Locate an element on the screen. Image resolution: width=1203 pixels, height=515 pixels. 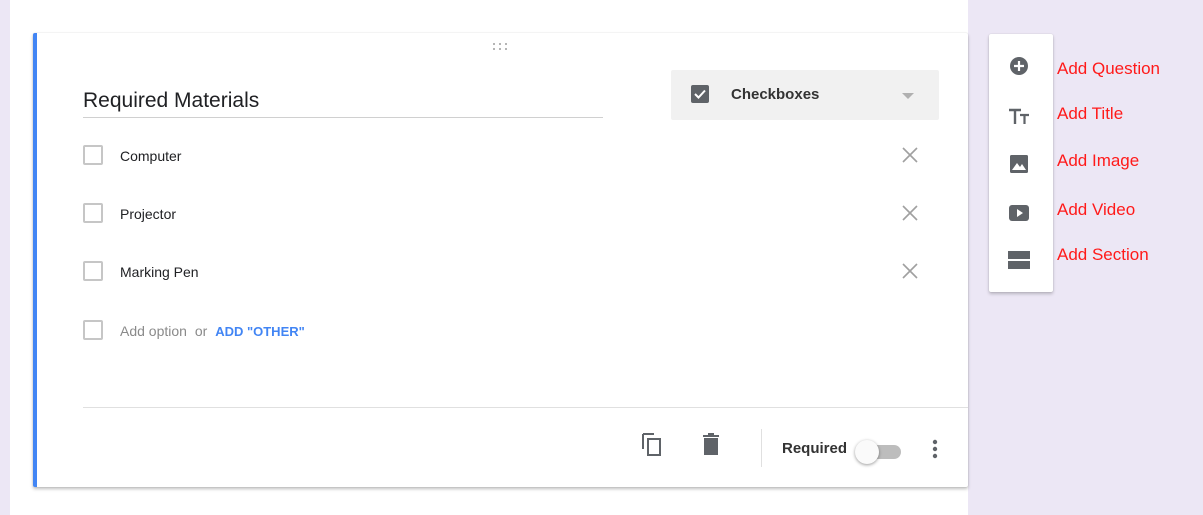
active-accent-bar is located at coordinates (35, 260).